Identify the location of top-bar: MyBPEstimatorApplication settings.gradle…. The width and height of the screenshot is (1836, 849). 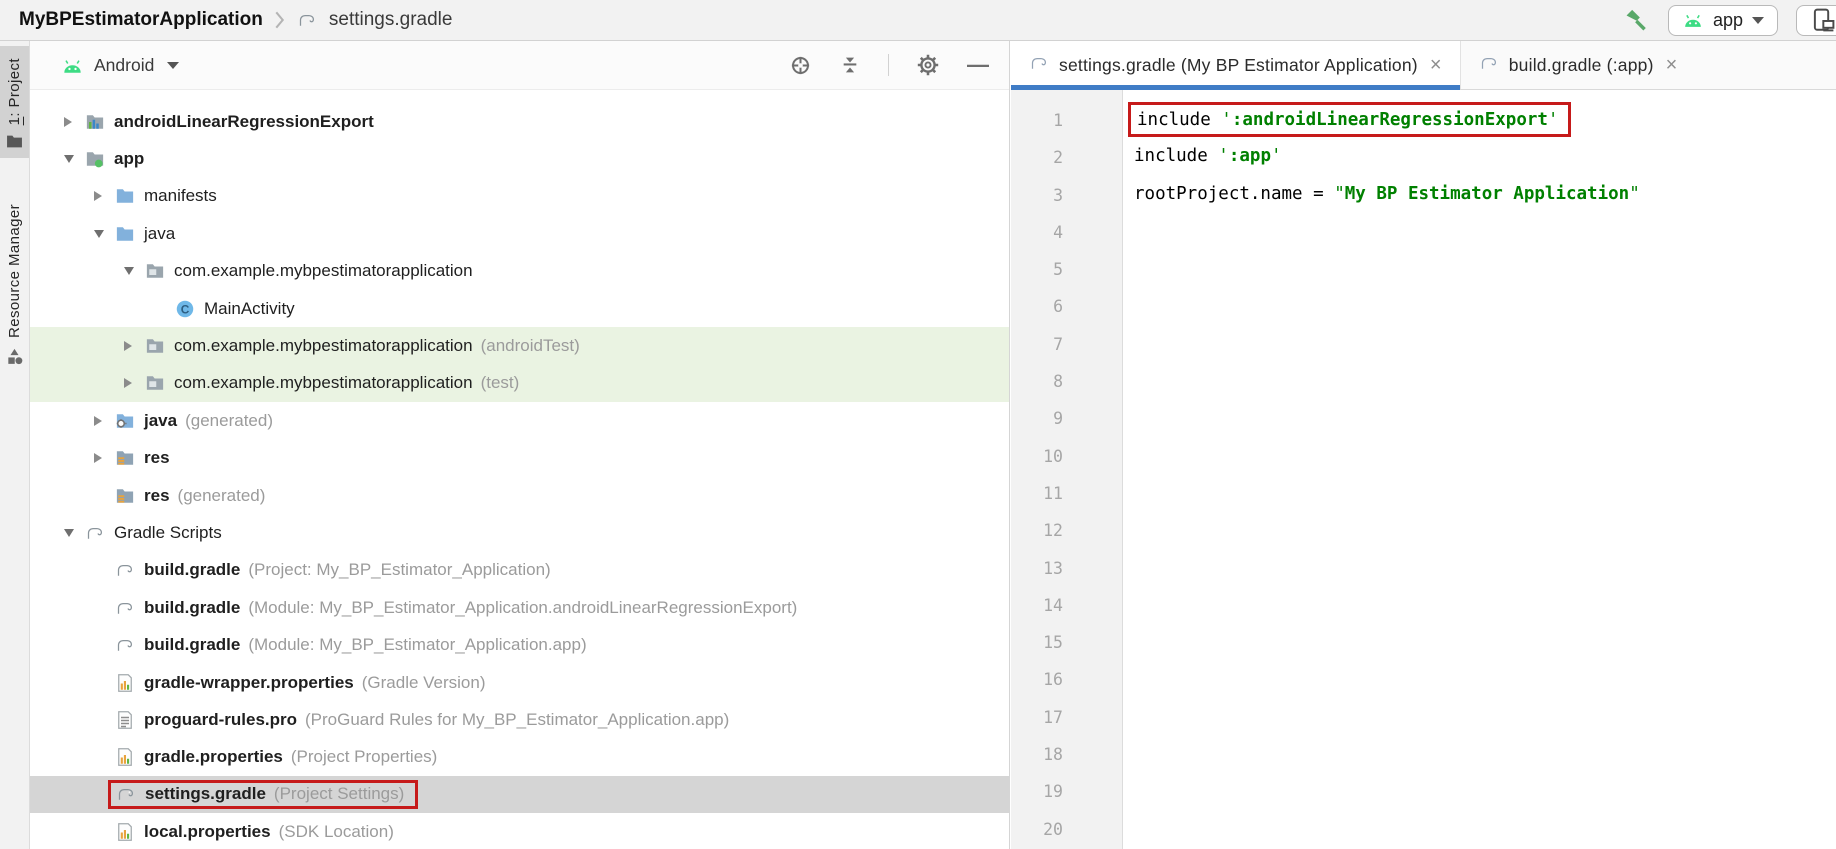
(918, 20).